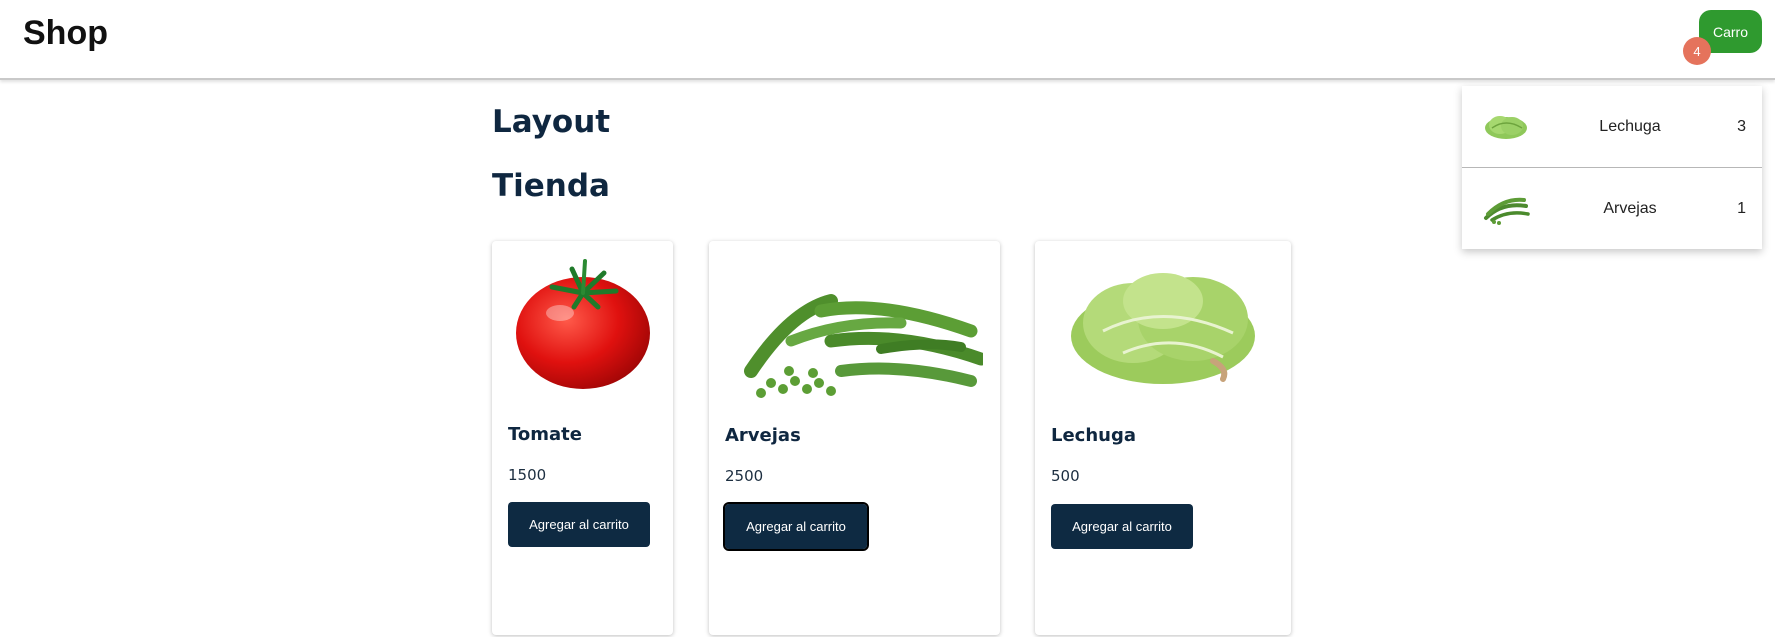  I want to click on cart-item: Arvejas 1, so click(1612, 208).